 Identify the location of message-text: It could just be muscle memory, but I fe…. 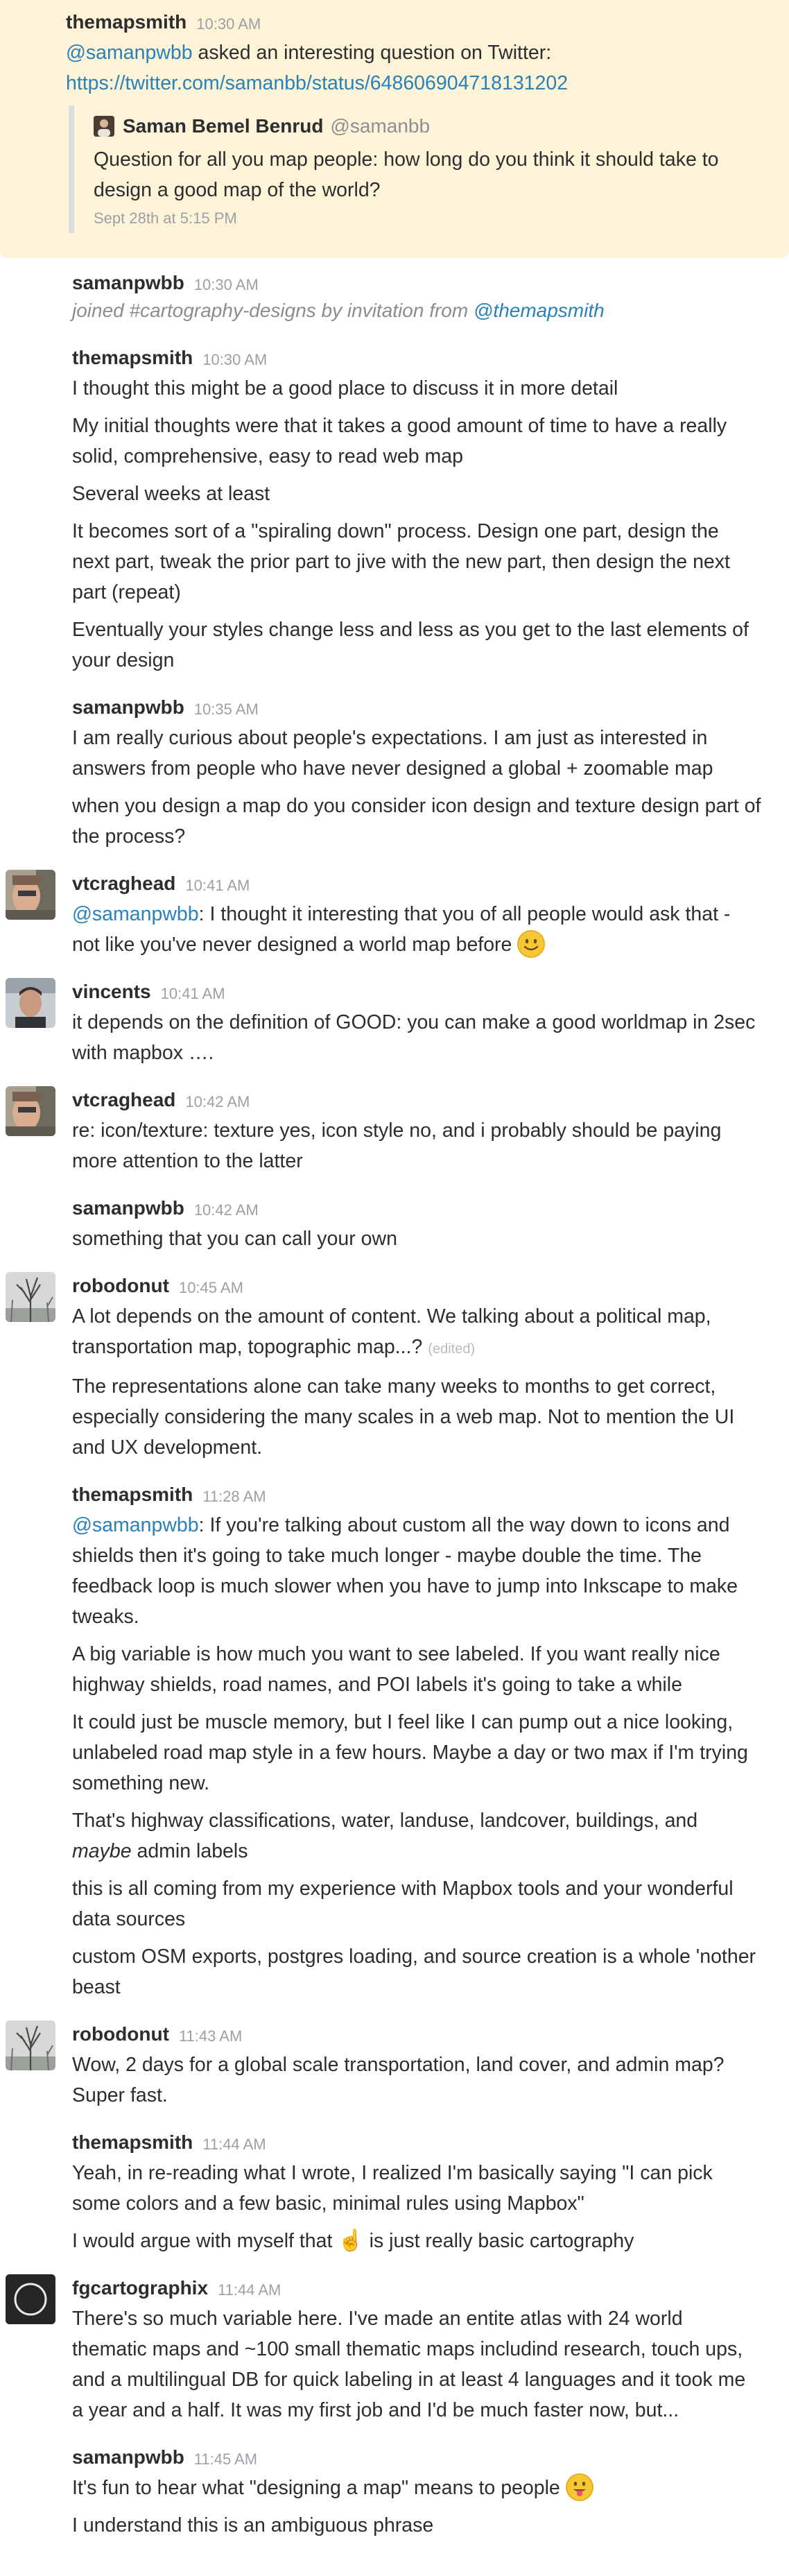
(410, 1752).